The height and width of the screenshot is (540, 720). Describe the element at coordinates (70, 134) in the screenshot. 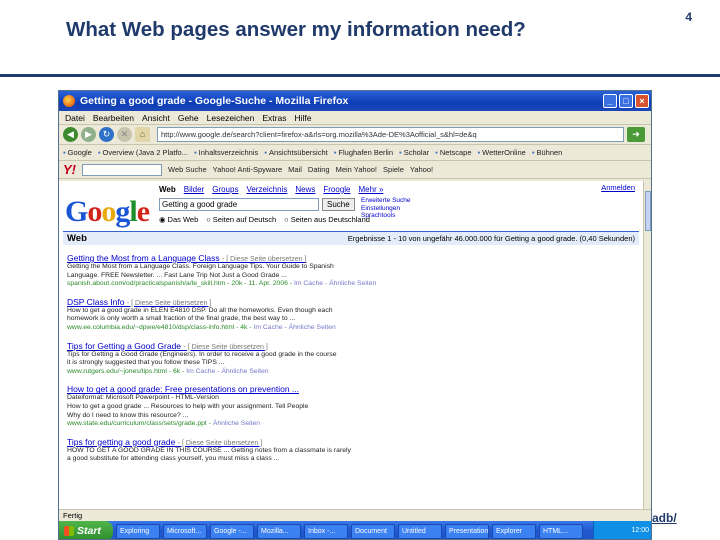

I see `back-arrow-icon: ◀` at that location.